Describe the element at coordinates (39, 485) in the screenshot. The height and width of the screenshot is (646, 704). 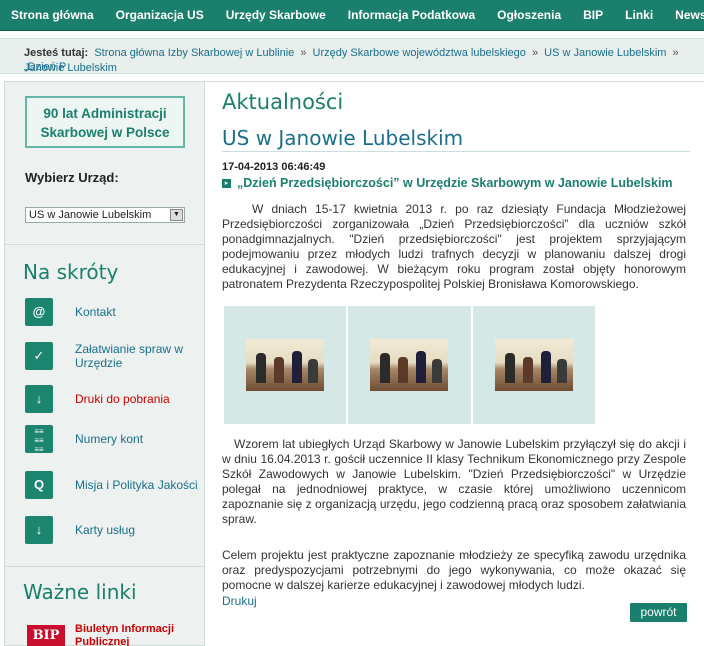
I see `quality-q-icon: Q` at that location.